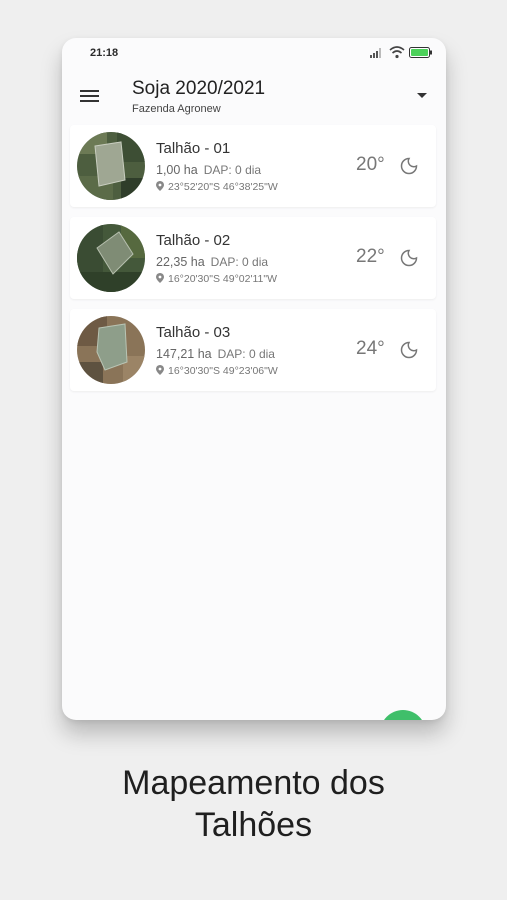 This screenshot has width=507, height=900. I want to click on field-temperature: 22°, so click(370, 256).